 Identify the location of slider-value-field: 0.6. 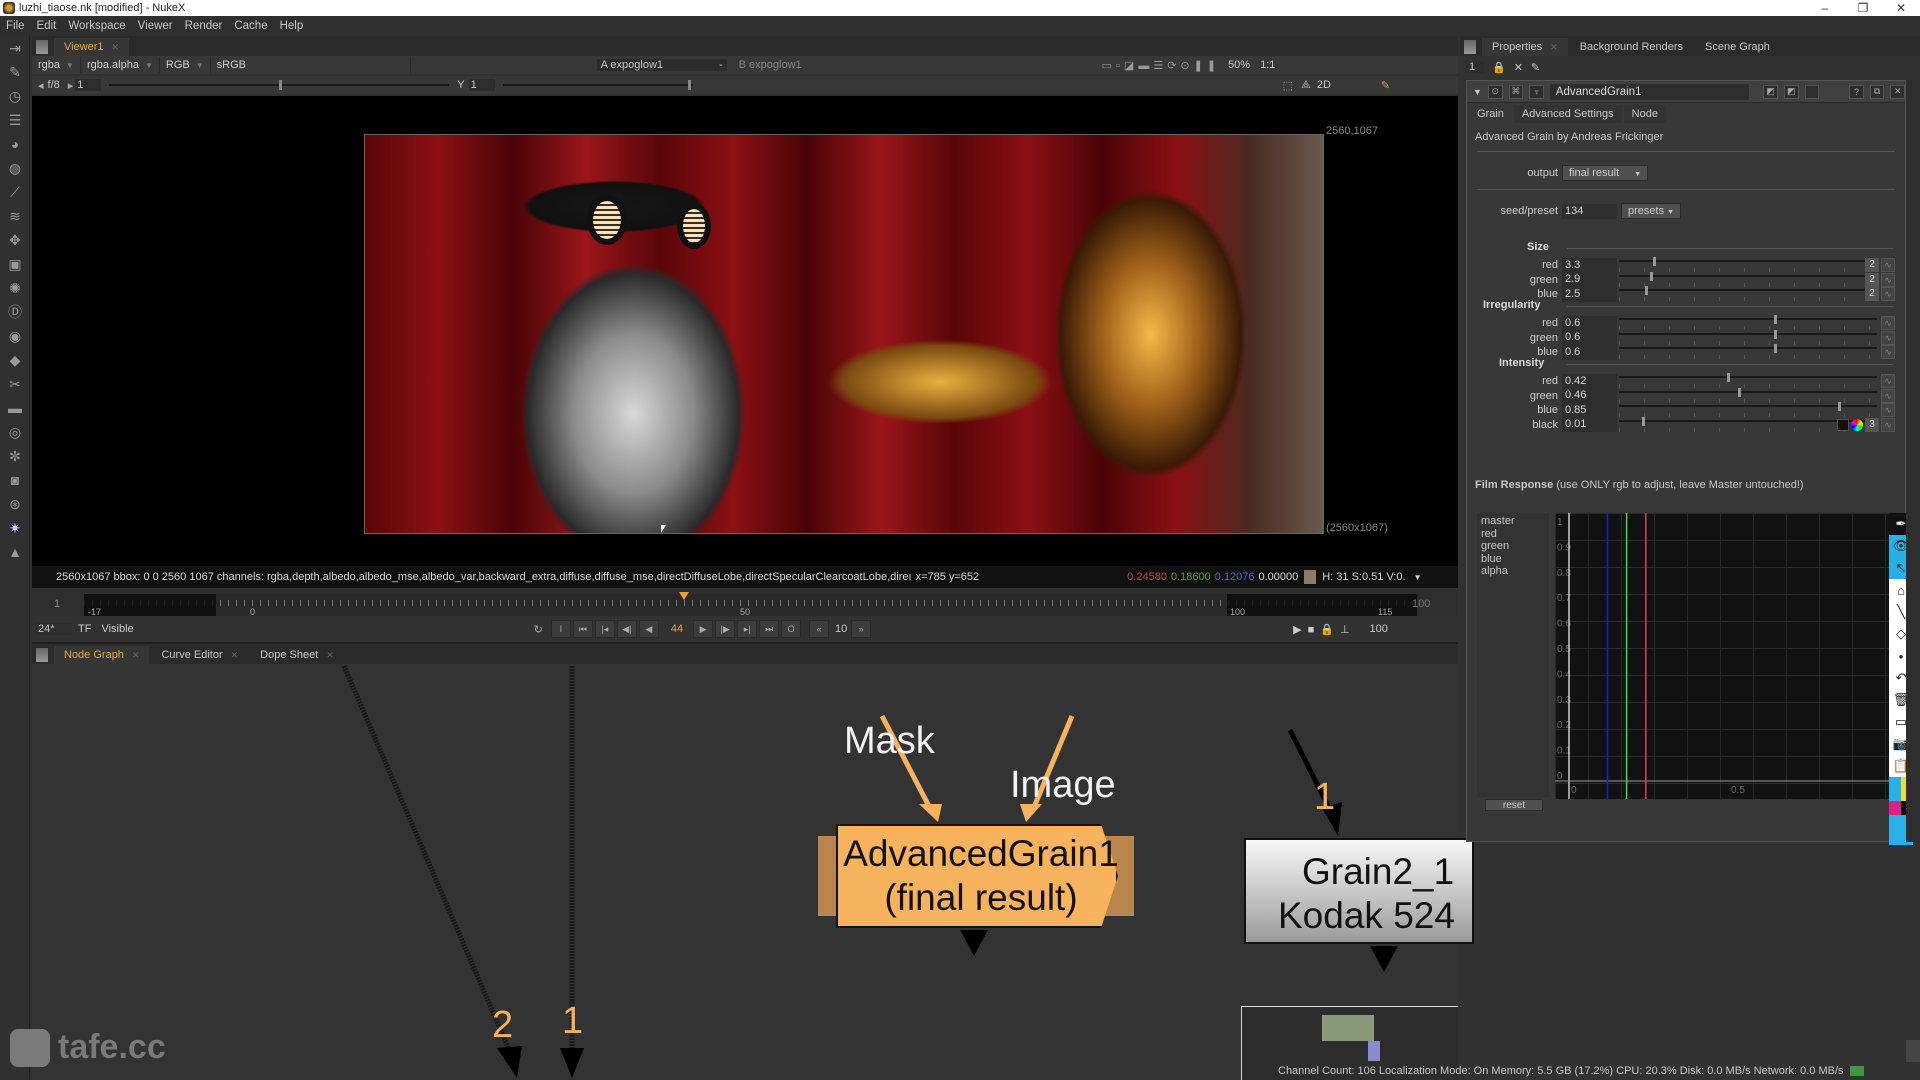
(1589, 323).